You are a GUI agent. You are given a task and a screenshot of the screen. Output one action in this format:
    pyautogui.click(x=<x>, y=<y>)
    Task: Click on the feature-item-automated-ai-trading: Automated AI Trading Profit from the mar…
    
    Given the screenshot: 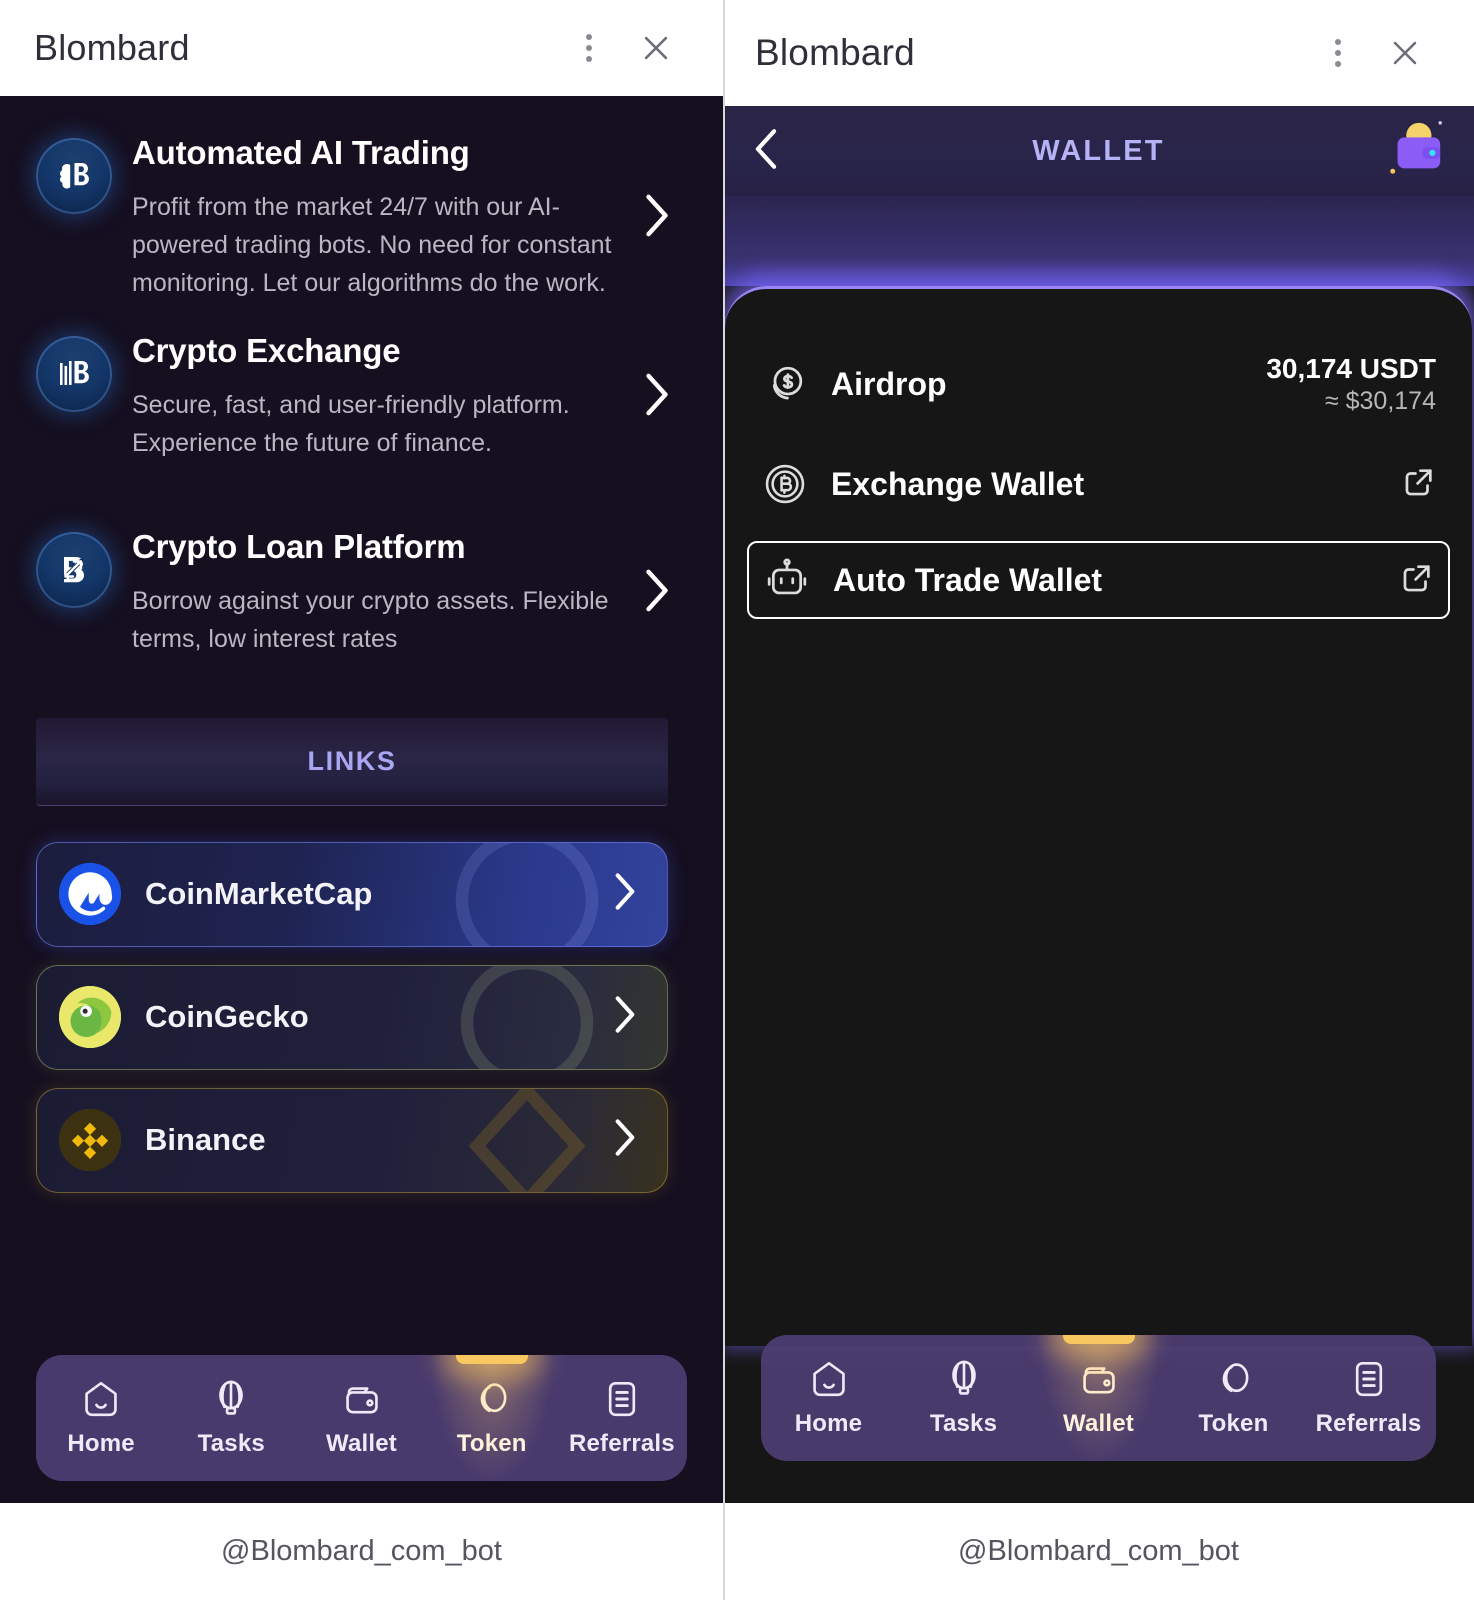 What is the action you would take?
    pyautogui.click(x=361, y=218)
    